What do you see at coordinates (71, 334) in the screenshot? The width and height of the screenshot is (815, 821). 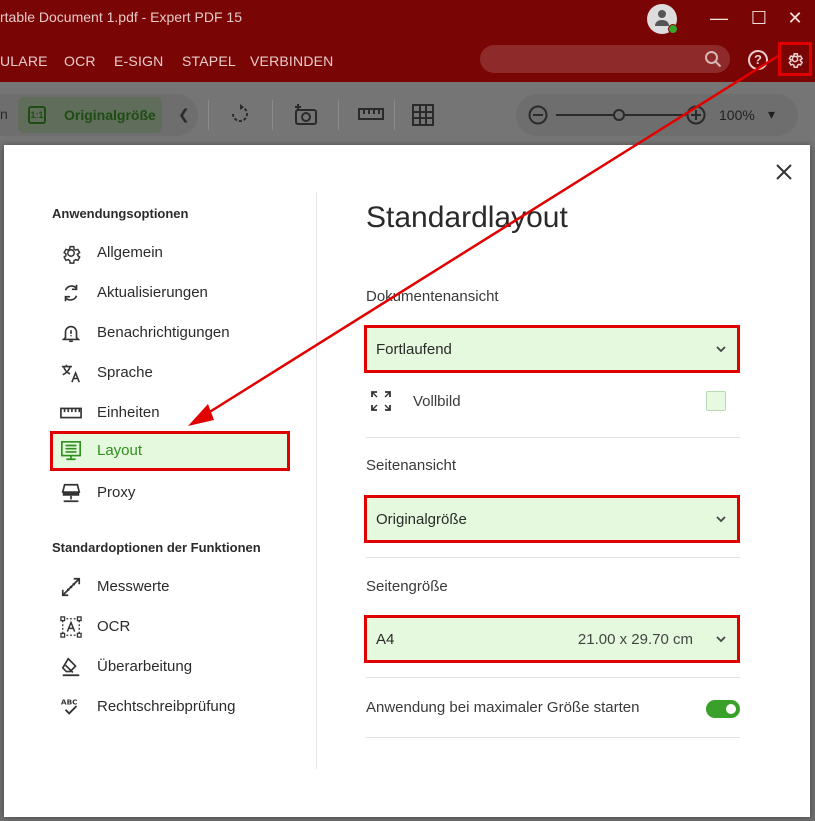 I see `bell-icon` at bounding box center [71, 334].